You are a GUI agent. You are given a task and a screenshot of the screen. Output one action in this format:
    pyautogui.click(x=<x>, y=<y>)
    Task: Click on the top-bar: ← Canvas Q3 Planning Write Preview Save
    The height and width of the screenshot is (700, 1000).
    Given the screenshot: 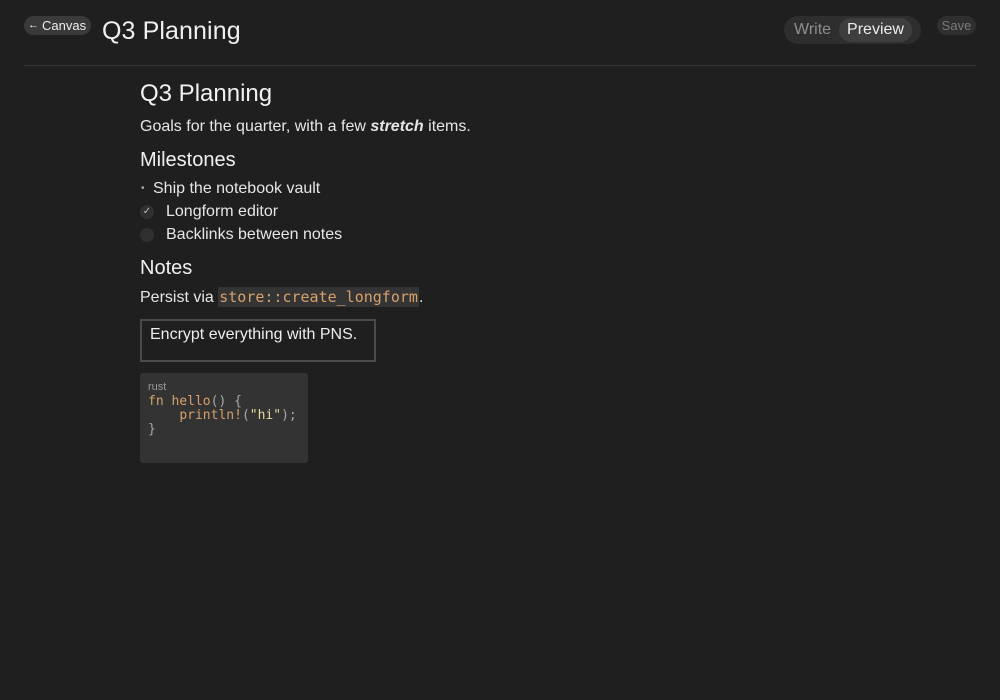 What is the action you would take?
    pyautogui.click(x=500, y=33)
    